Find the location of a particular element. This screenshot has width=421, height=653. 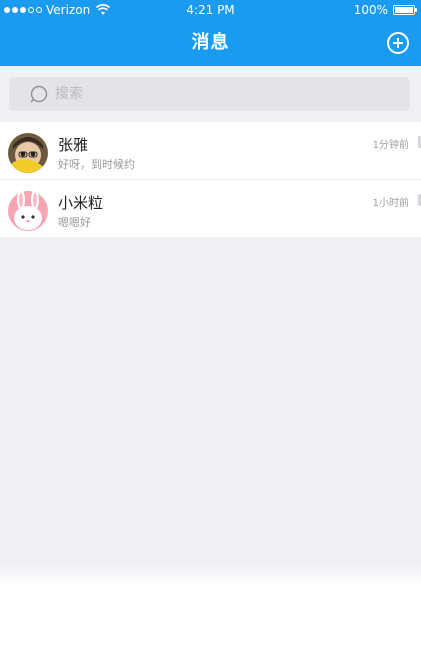

search-input is located at coordinates (225, 94).